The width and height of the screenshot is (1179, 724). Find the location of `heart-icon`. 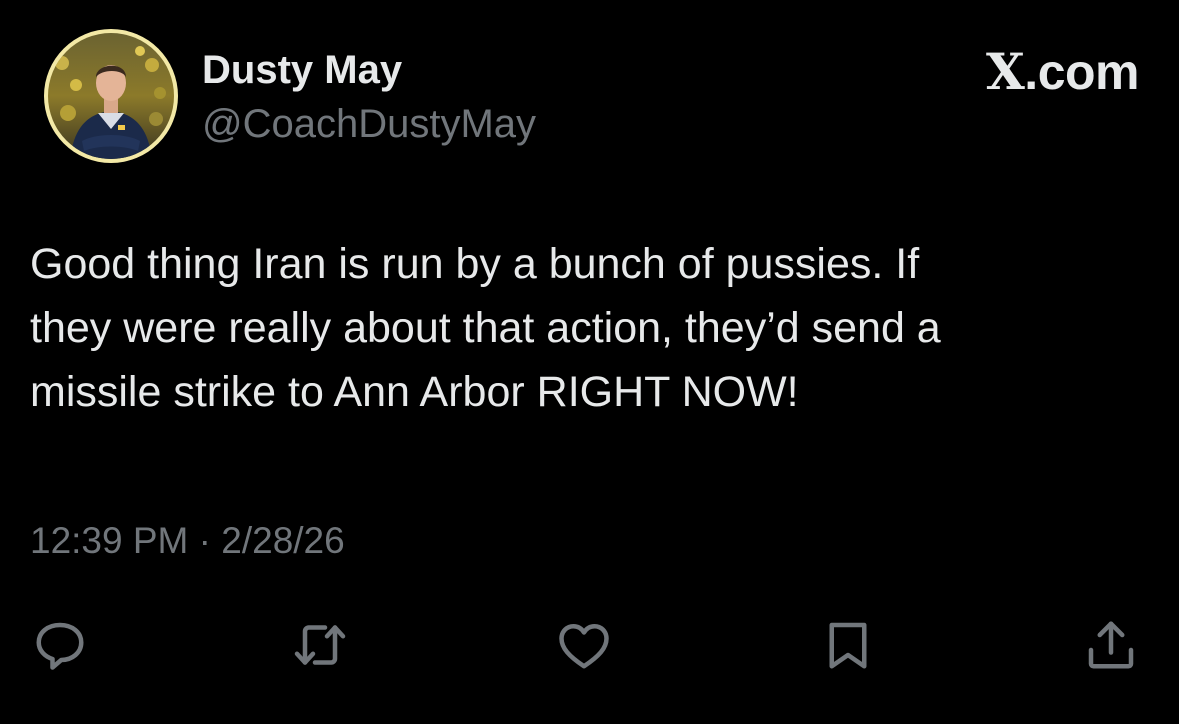

heart-icon is located at coordinates (584, 646).